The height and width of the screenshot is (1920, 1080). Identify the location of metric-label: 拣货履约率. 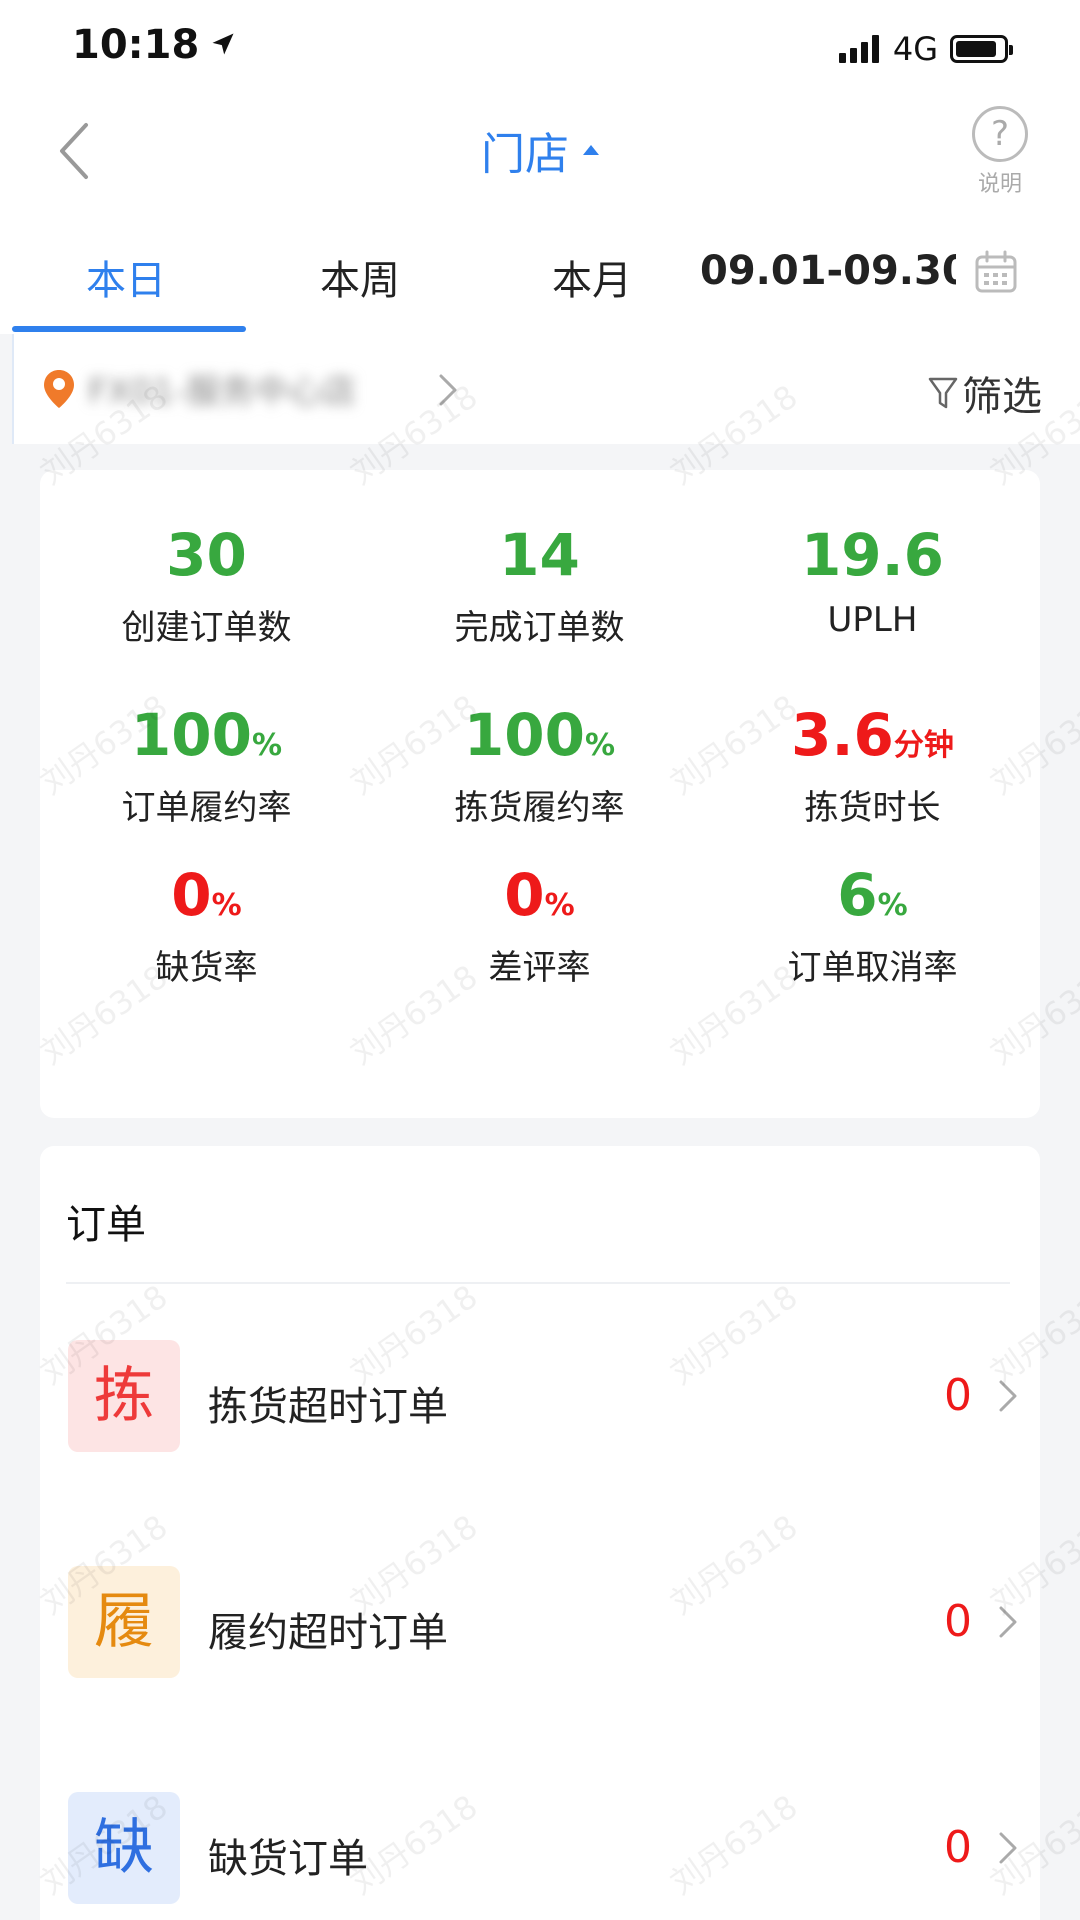
(539, 808).